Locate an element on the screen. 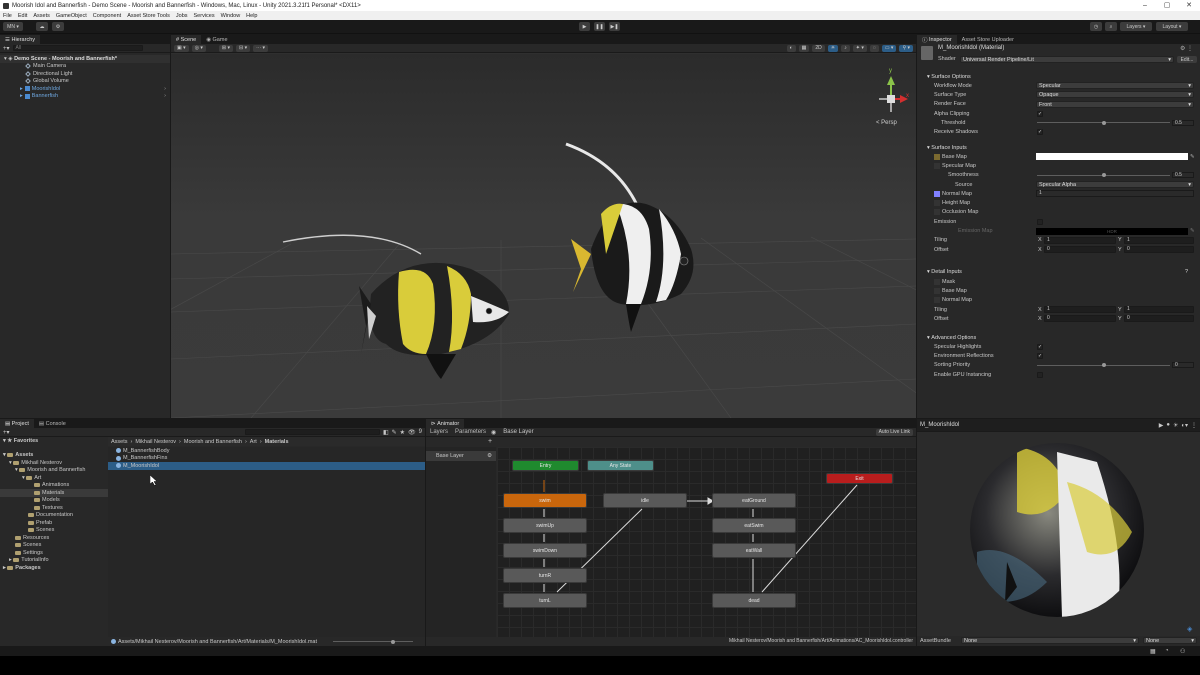 Image resolution: width=1200 pixels, height=675 pixels. breadcrumb-item: Art is located at coordinates (253, 442).